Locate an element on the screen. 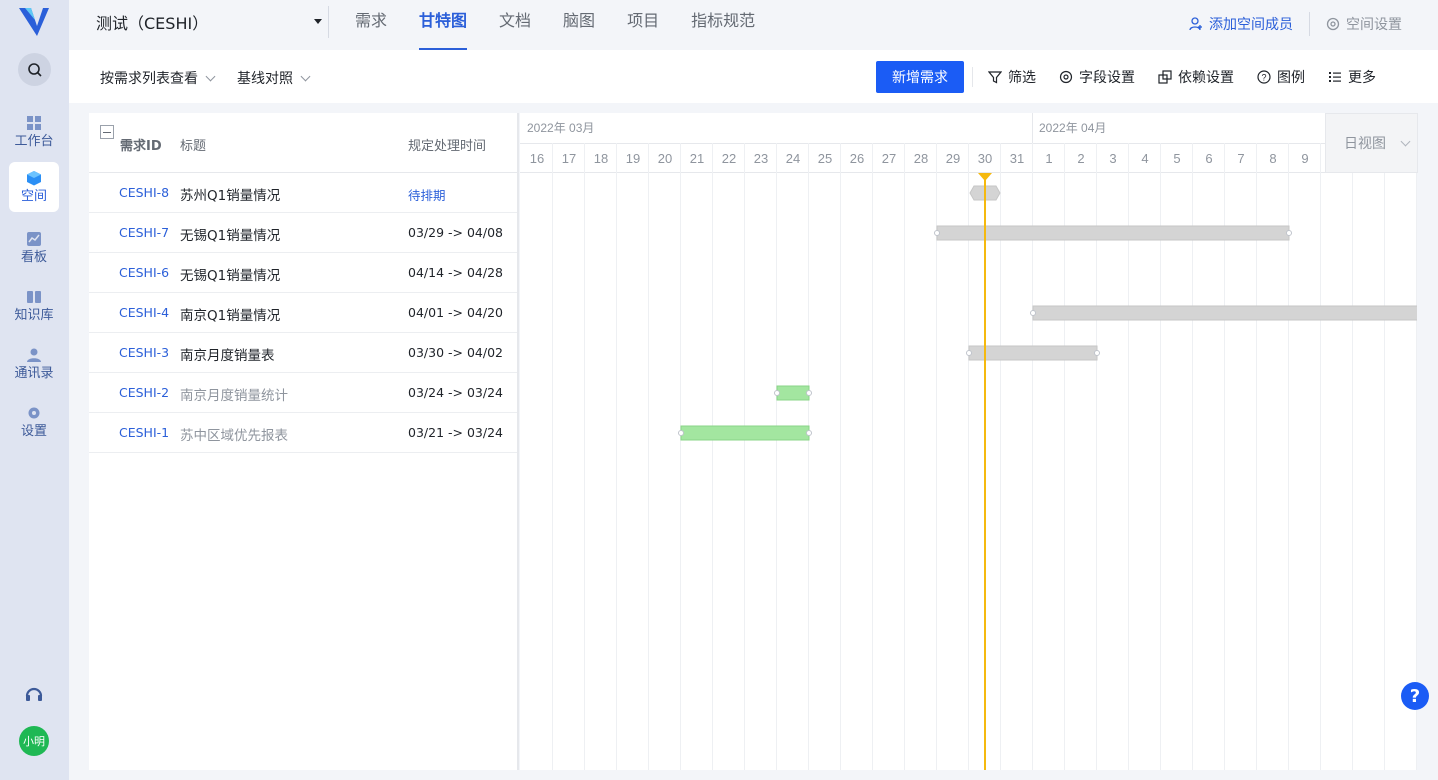 Image resolution: width=1438 pixels, height=780 pixels. nav-item-label: 知识库 is located at coordinates (34, 315).